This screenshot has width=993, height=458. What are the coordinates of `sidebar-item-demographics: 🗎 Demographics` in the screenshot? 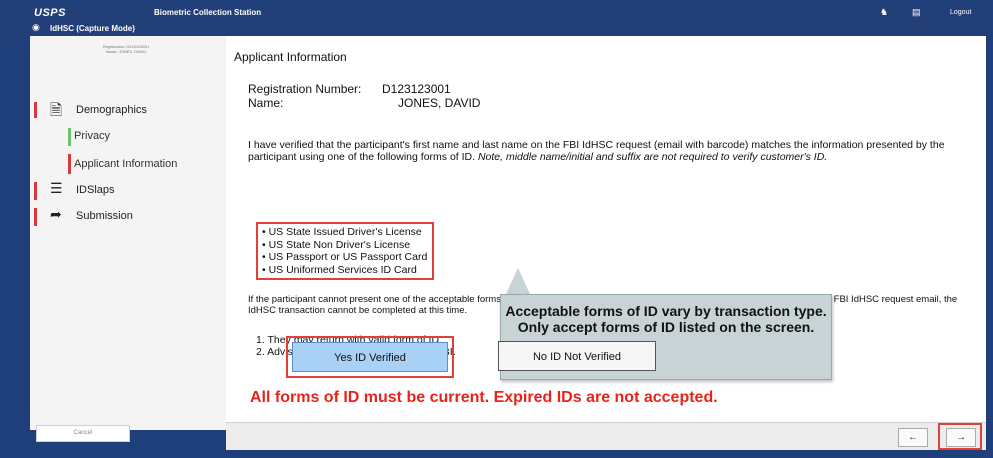 It's located at (128, 110).